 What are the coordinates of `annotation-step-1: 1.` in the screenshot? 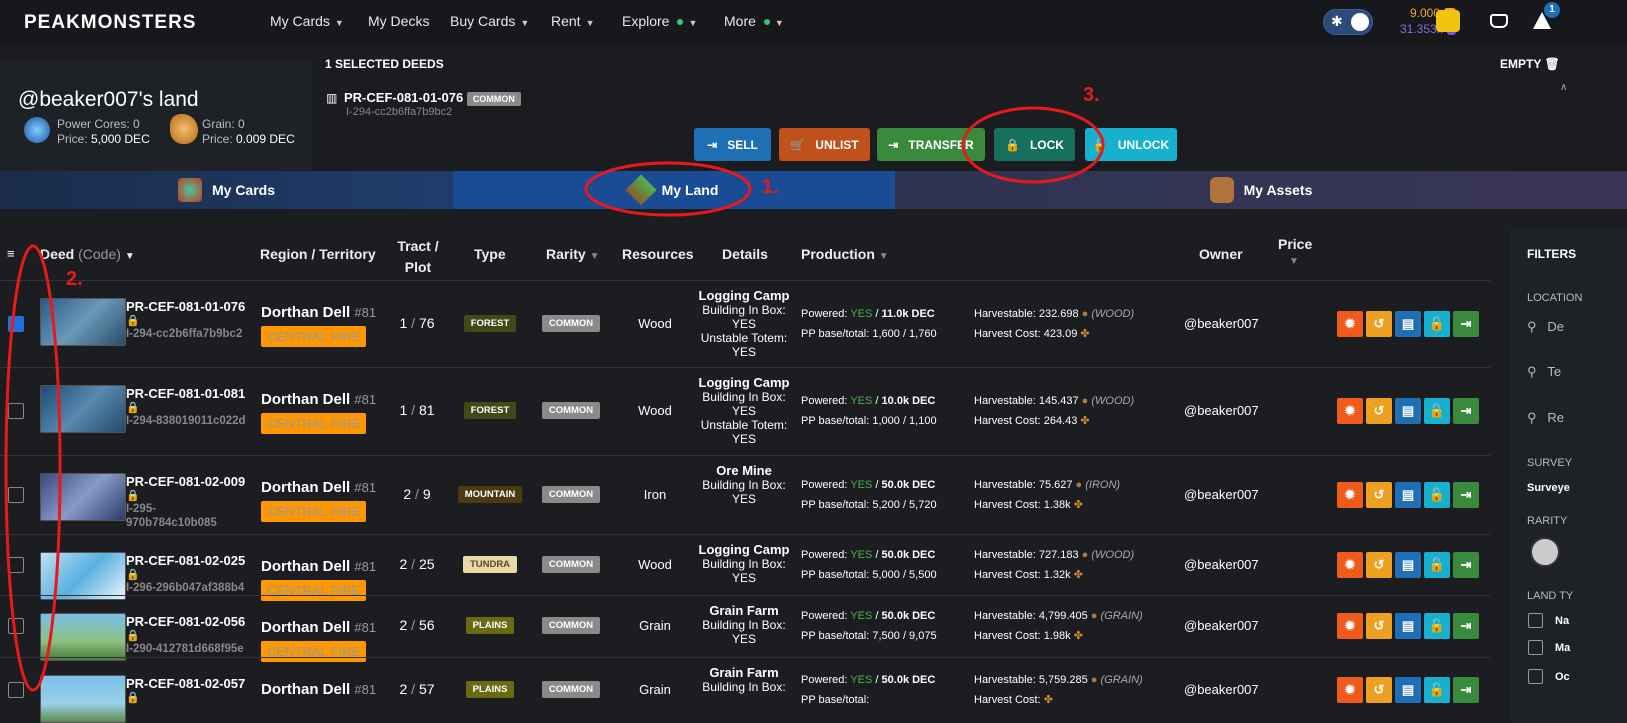 It's located at (770, 187).